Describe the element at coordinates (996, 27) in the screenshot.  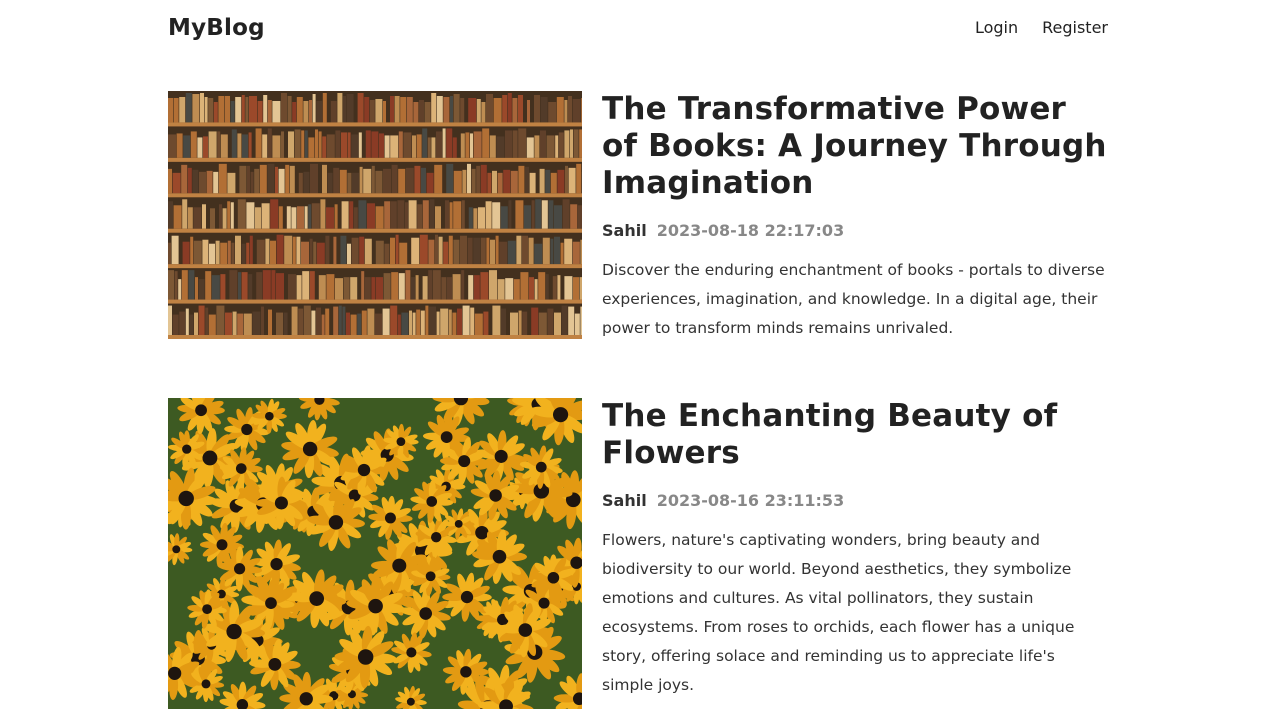
I see `login-link: Login` at that location.